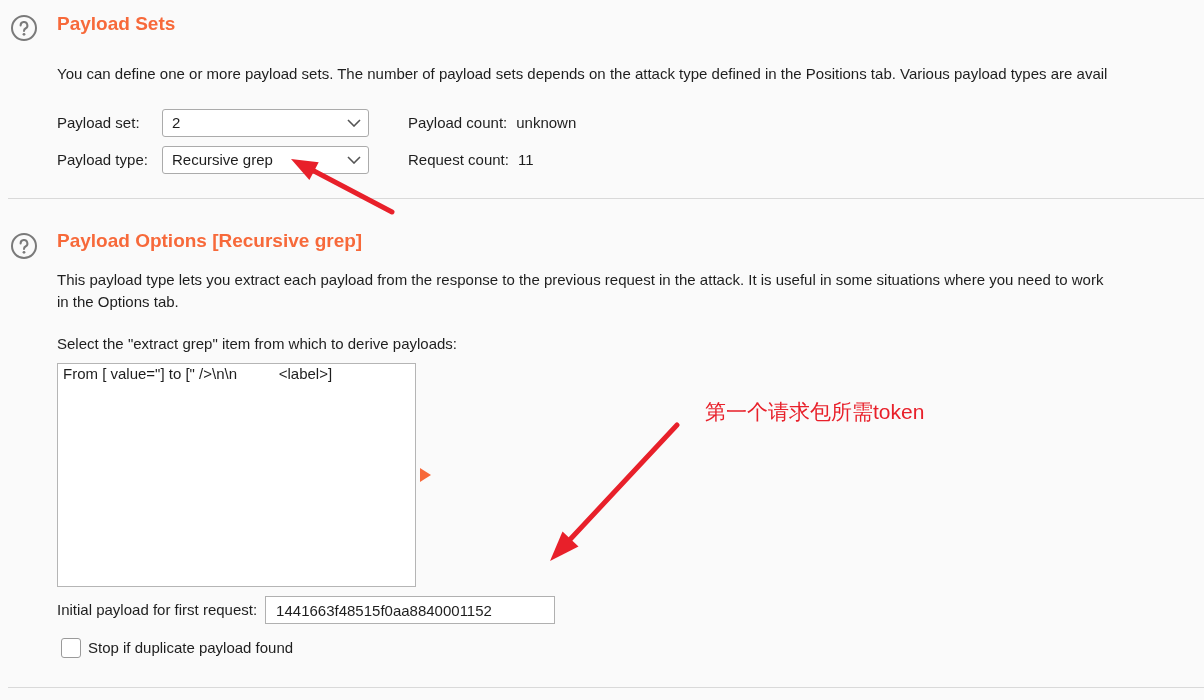 This screenshot has height=700, width=1204. What do you see at coordinates (425, 475) in the screenshot?
I see `right-triangle-icon` at bounding box center [425, 475].